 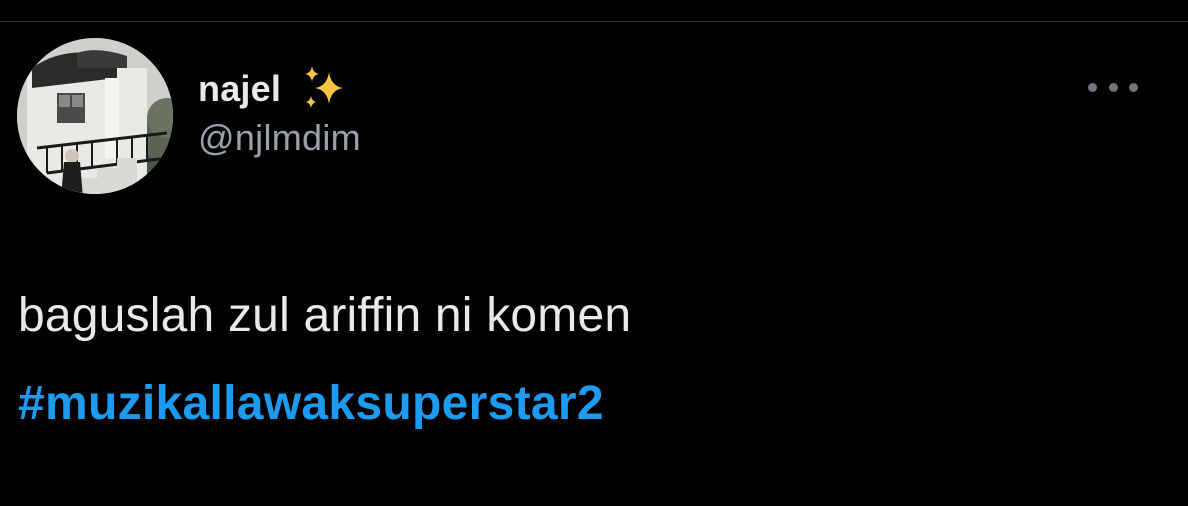 I want to click on author-handle: @njlmdim, so click(x=279, y=138).